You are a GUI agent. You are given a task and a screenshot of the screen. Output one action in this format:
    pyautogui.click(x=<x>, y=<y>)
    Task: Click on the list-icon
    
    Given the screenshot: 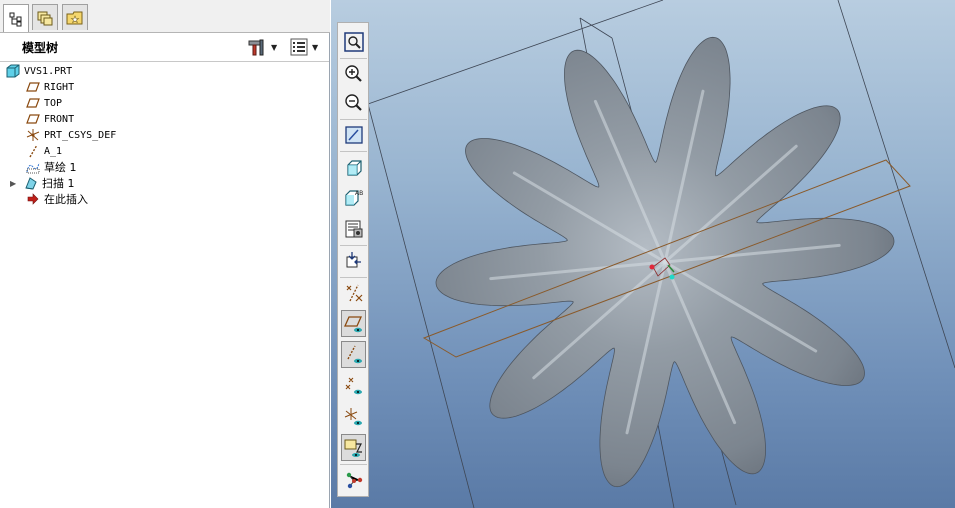 What is the action you would take?
    pyautogui.click(x=299, y=47)
    